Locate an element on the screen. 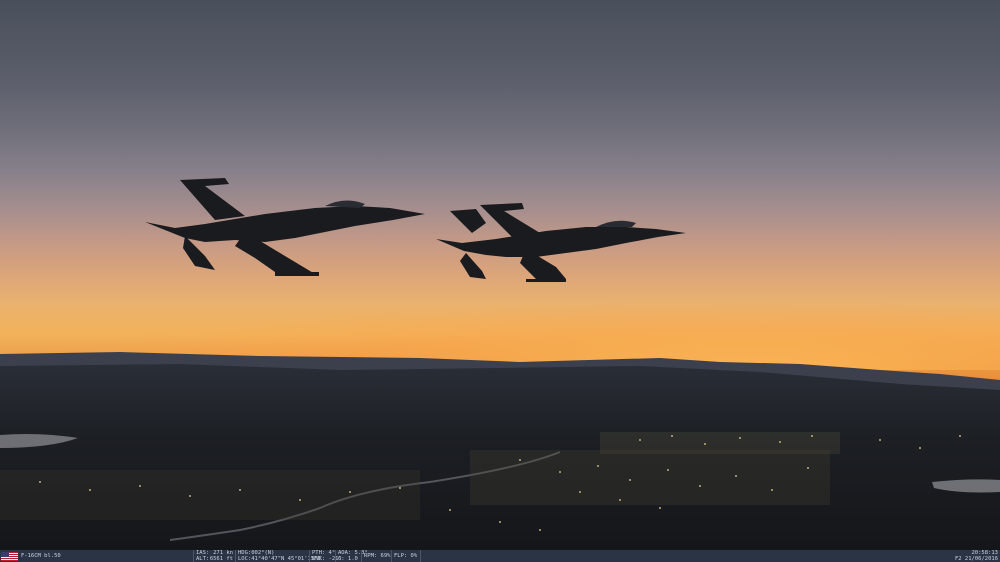  alt-label: ALT: is located at coordinates (203, 559).